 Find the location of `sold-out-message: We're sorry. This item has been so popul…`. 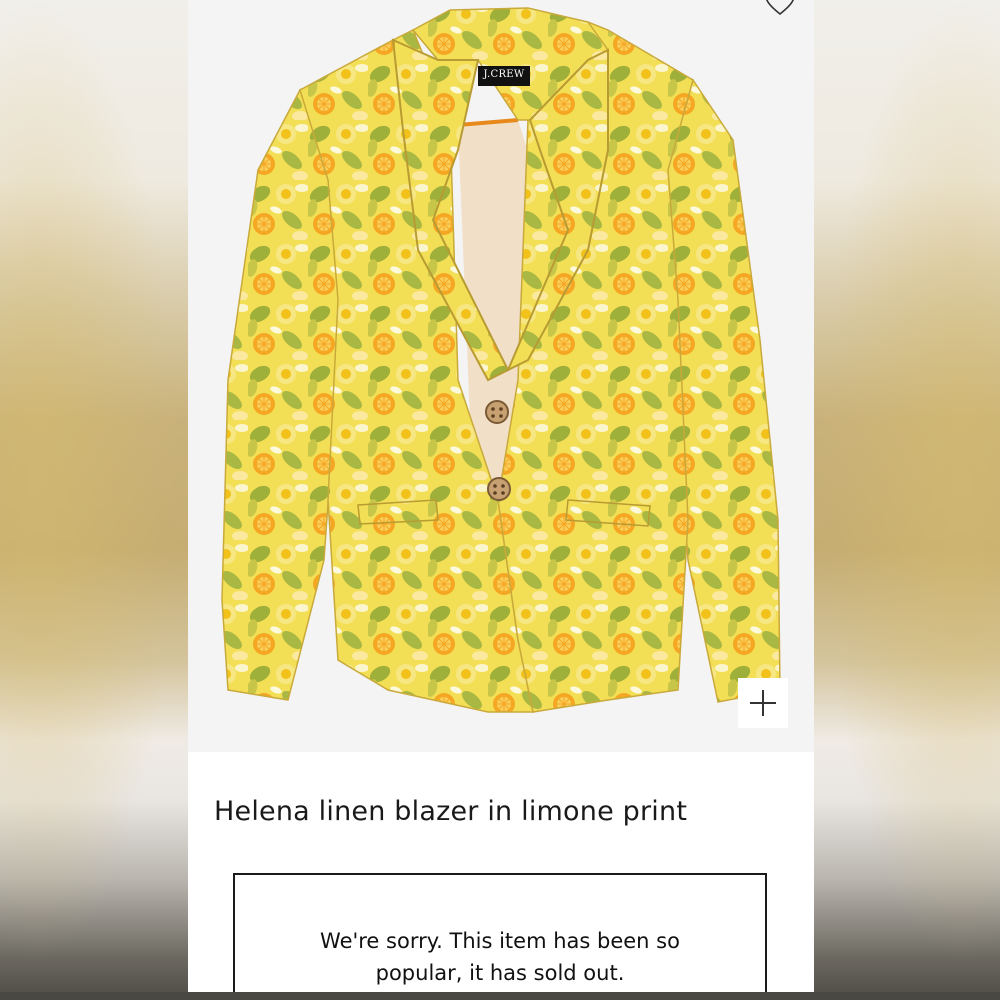

sold-out-message: We're sorry. This item has been so popul… is located at coordinates (500, 957).